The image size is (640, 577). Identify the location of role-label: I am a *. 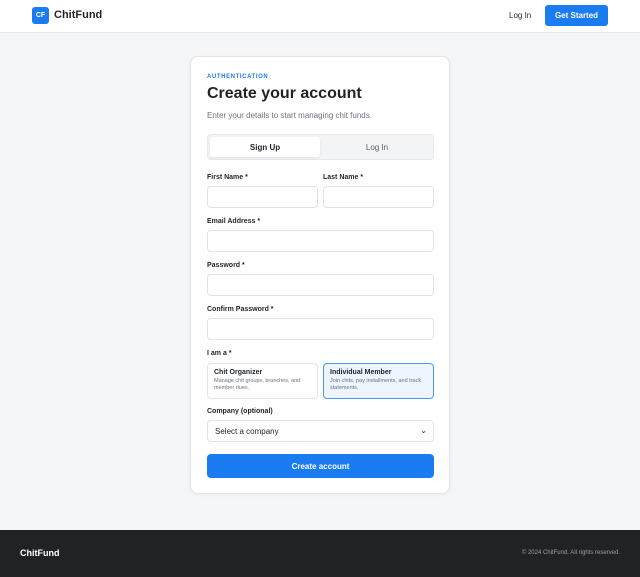
(219, 353).